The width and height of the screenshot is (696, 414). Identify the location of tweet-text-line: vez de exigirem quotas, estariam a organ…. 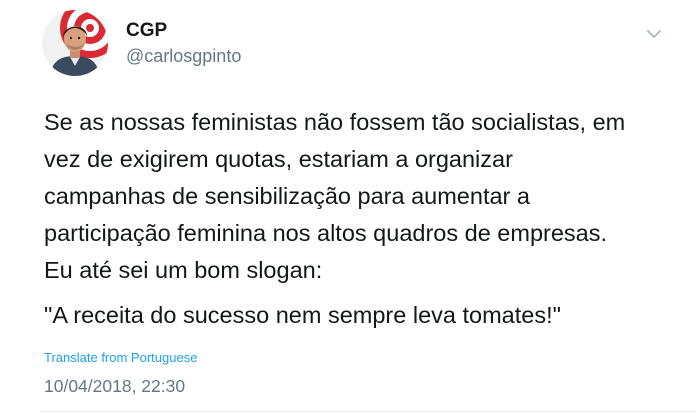
(278, 159).